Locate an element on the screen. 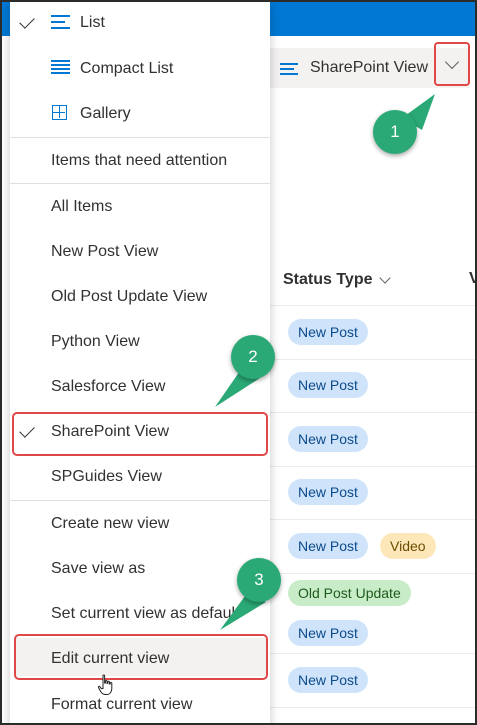 This screenshot has width=477, height=725. menu-item-label: List is located at coordinates (92, 22).